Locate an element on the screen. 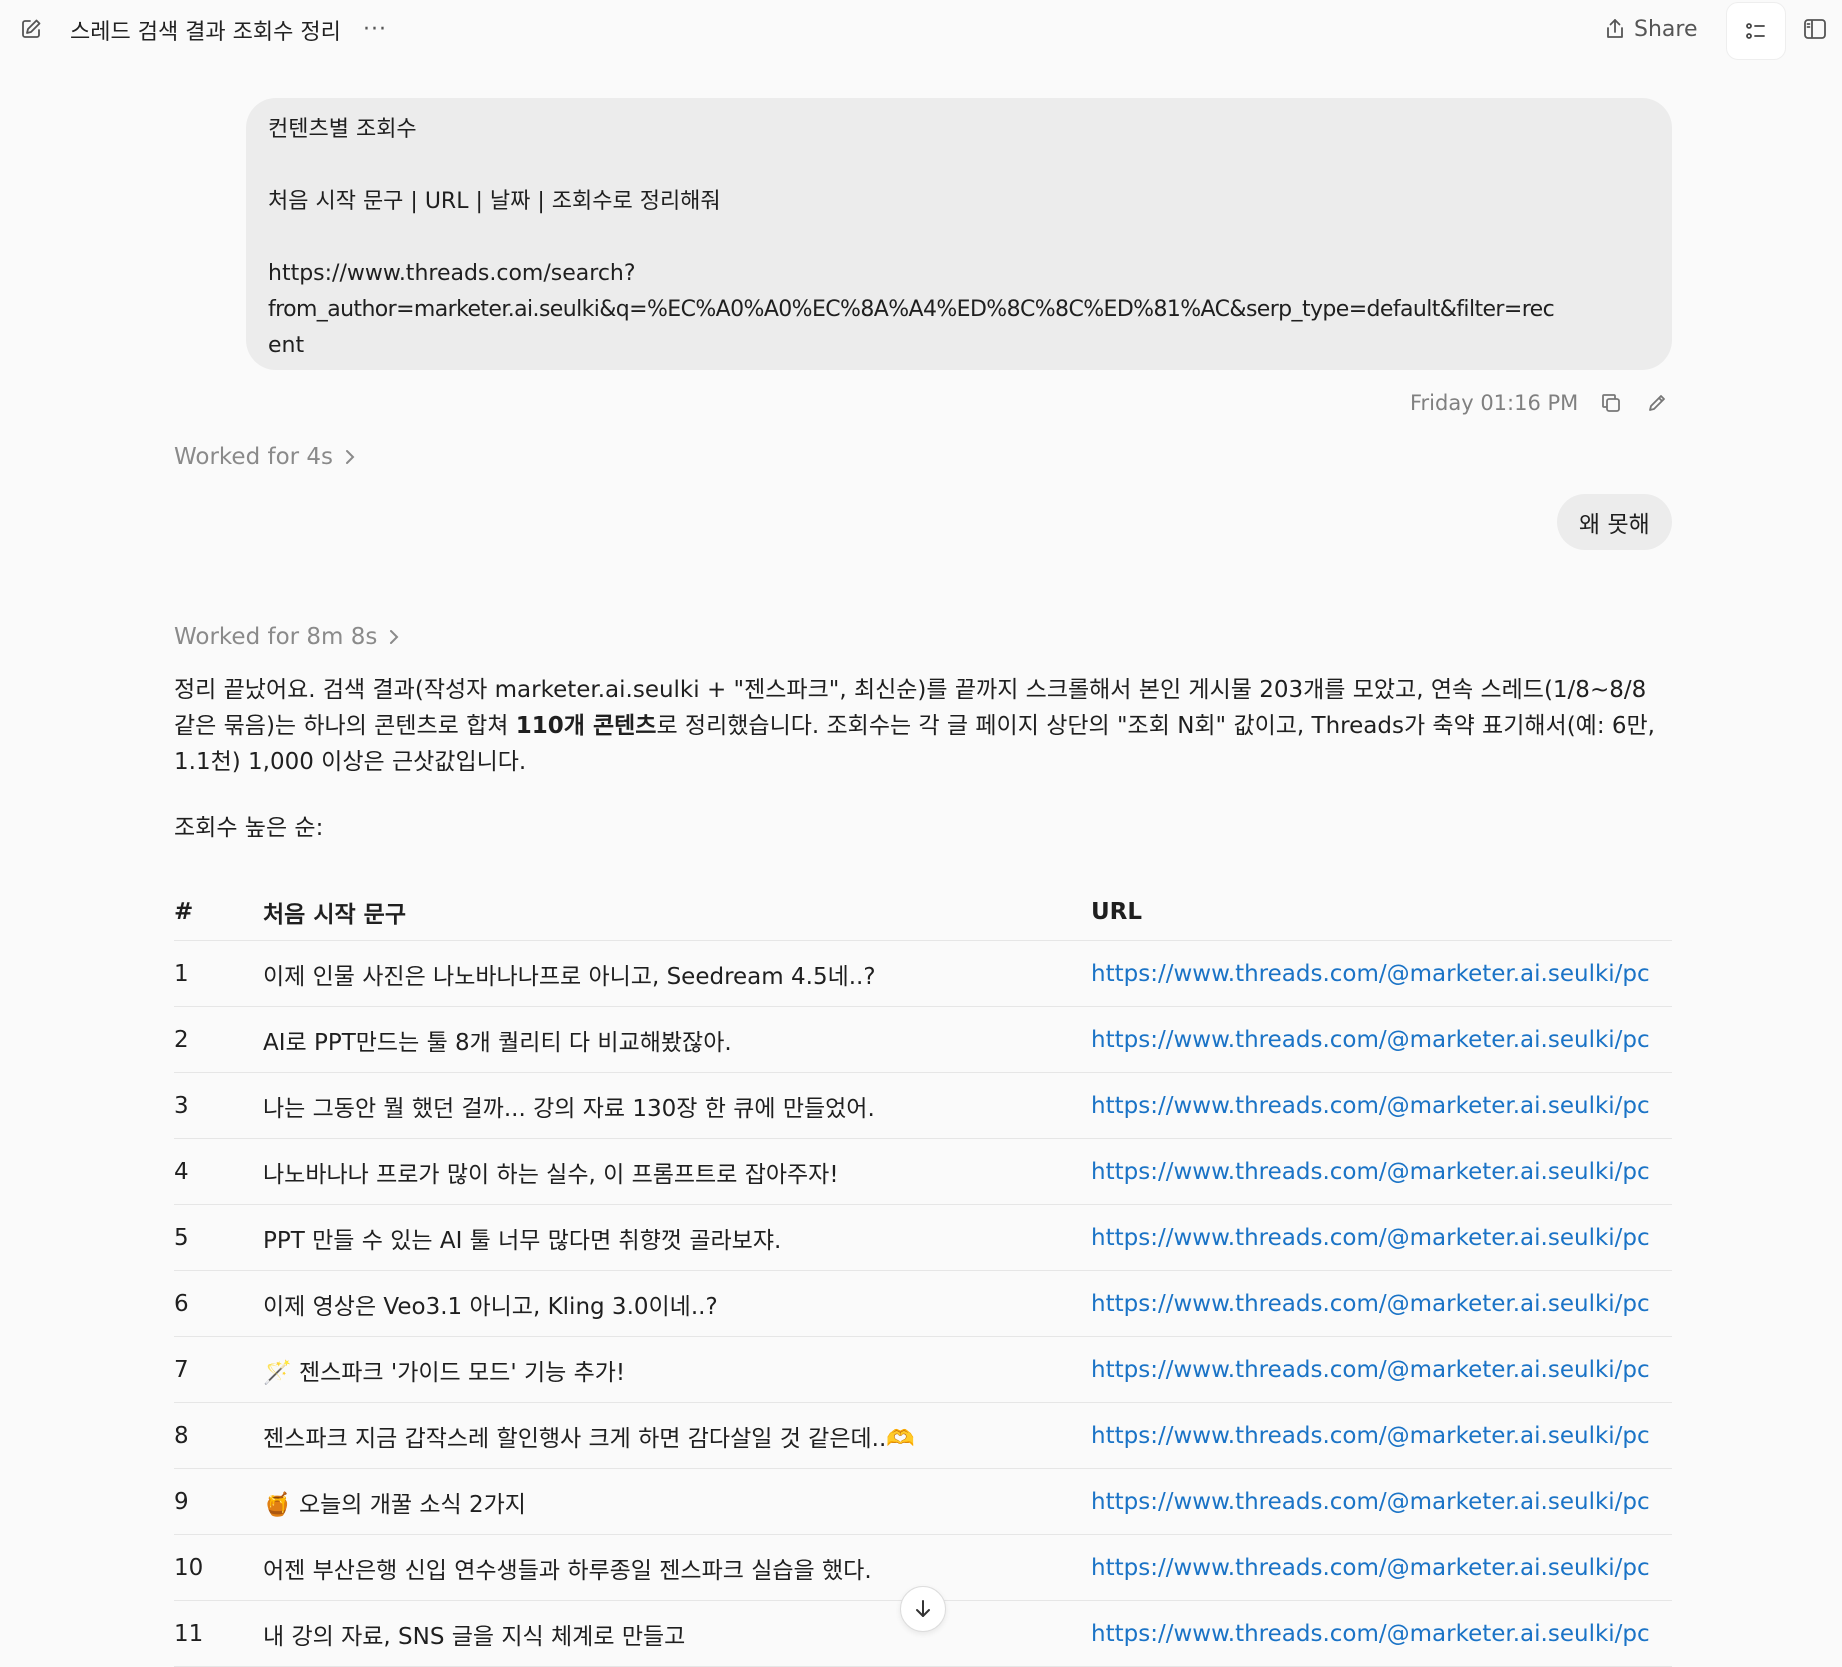 This screenshot has width=1842, height=1667. more-options-button: ··· is located at coordinates (375, 29).